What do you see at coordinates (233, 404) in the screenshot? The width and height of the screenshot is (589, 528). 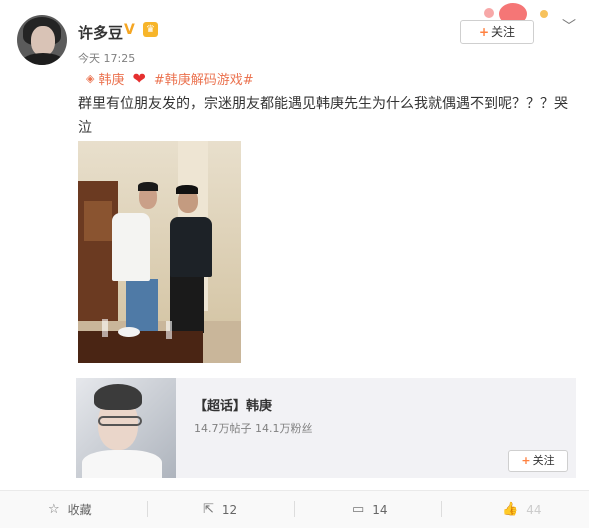 I see `supertopic-title: 【超话】韩庚` at bounding box center [233, 404].